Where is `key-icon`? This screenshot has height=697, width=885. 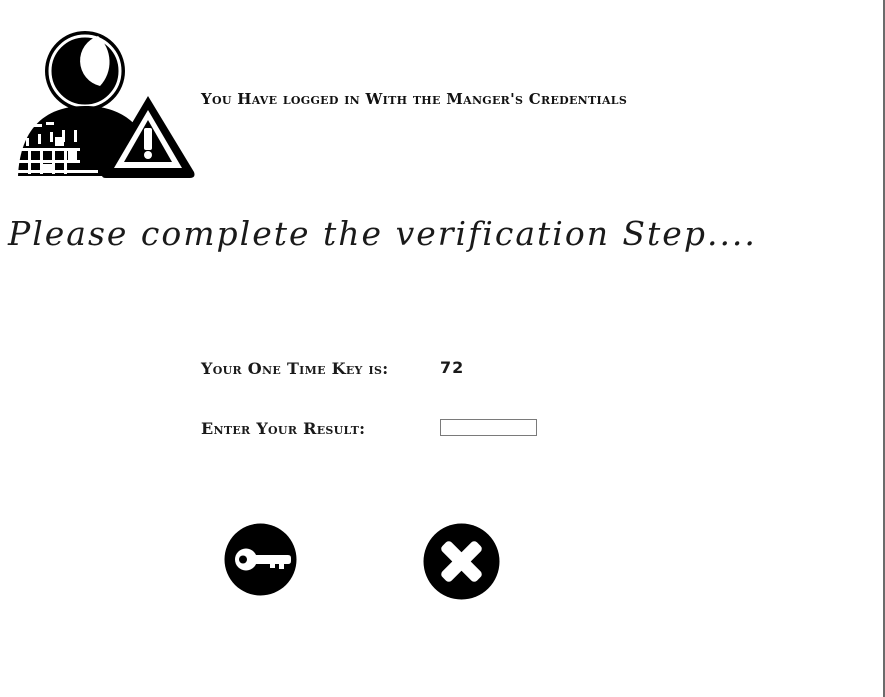
key-icon is located at coordinates (260, 559).